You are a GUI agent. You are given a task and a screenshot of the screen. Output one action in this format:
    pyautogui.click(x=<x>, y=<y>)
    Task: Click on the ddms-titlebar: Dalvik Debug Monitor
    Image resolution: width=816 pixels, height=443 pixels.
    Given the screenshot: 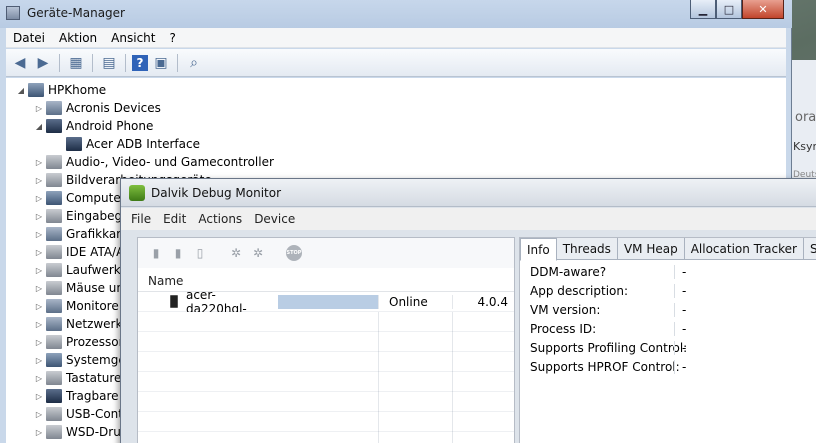 What is the action you would take?
    pyautogui.click(x=468, y=193)
    